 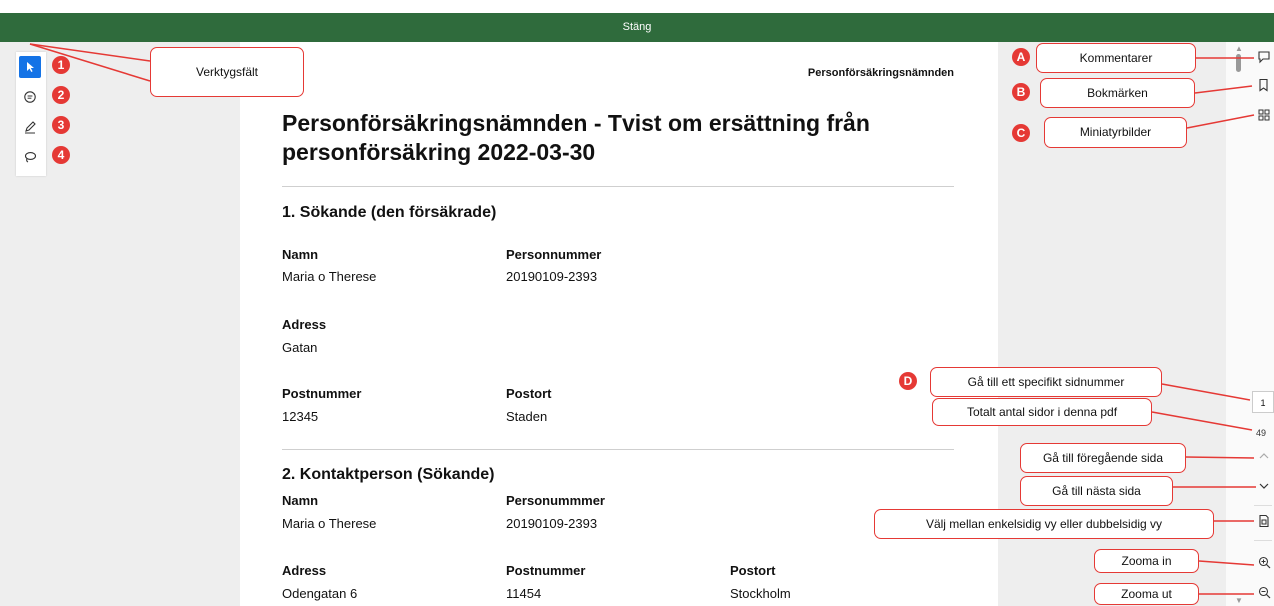 I want to click on thumbnails-callout: Miniatyrbilder, so click(x=1115, y=132).